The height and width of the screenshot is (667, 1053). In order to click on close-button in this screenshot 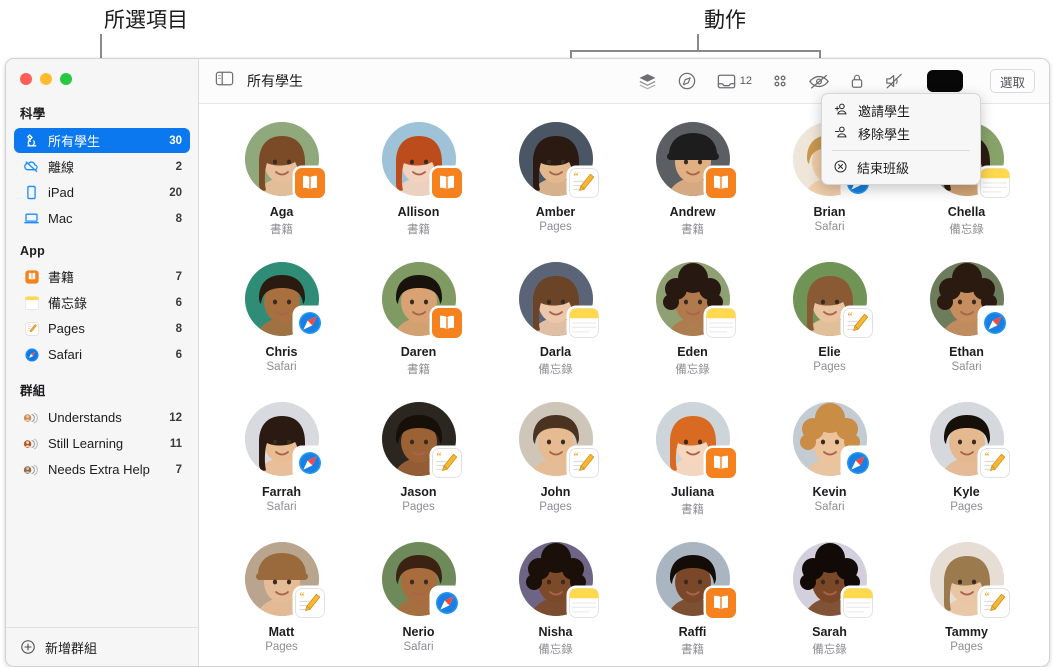, I will do `click(26, 79)`.